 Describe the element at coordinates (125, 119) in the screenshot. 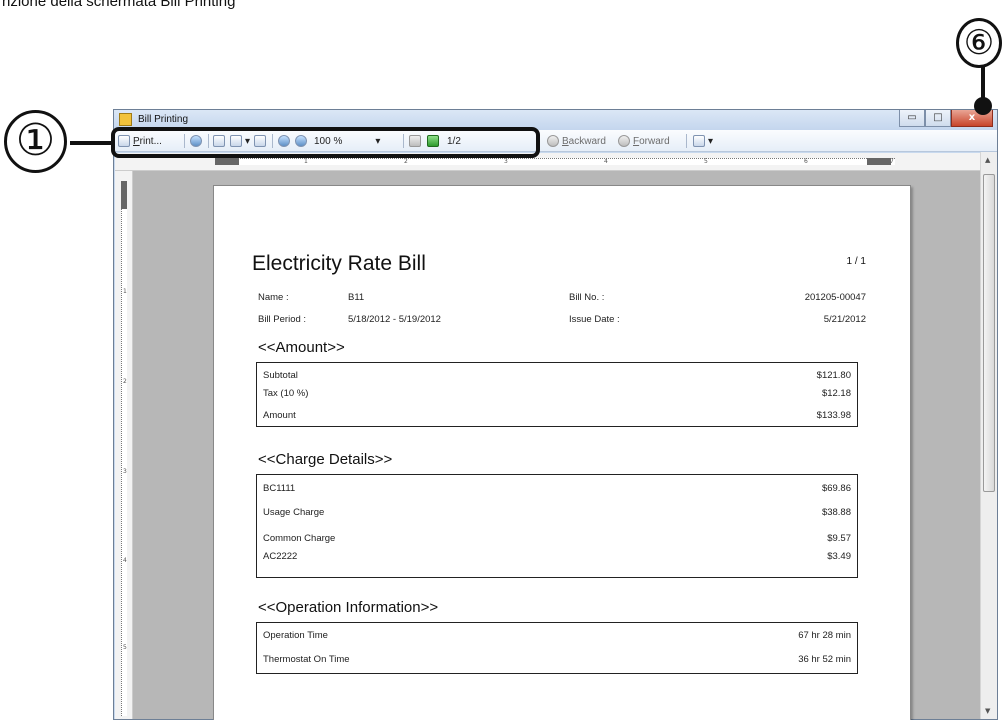

I see `app-icon` at that location.